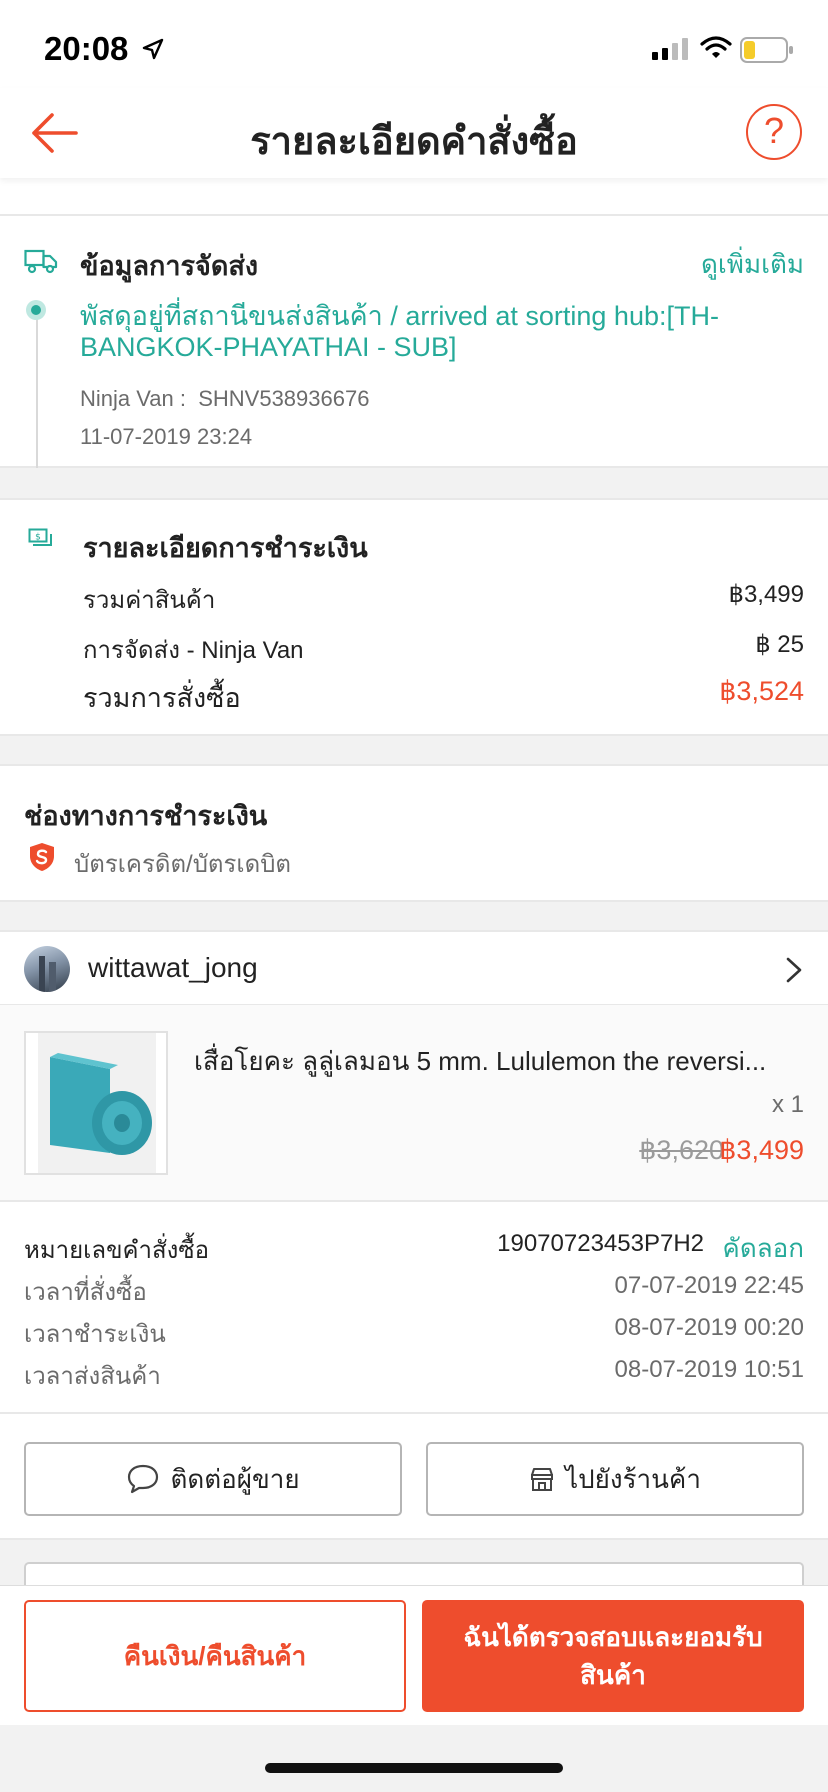 The image size is (828, 1792). I want to click on product-price: ฿3,499, so click(761, 1150).